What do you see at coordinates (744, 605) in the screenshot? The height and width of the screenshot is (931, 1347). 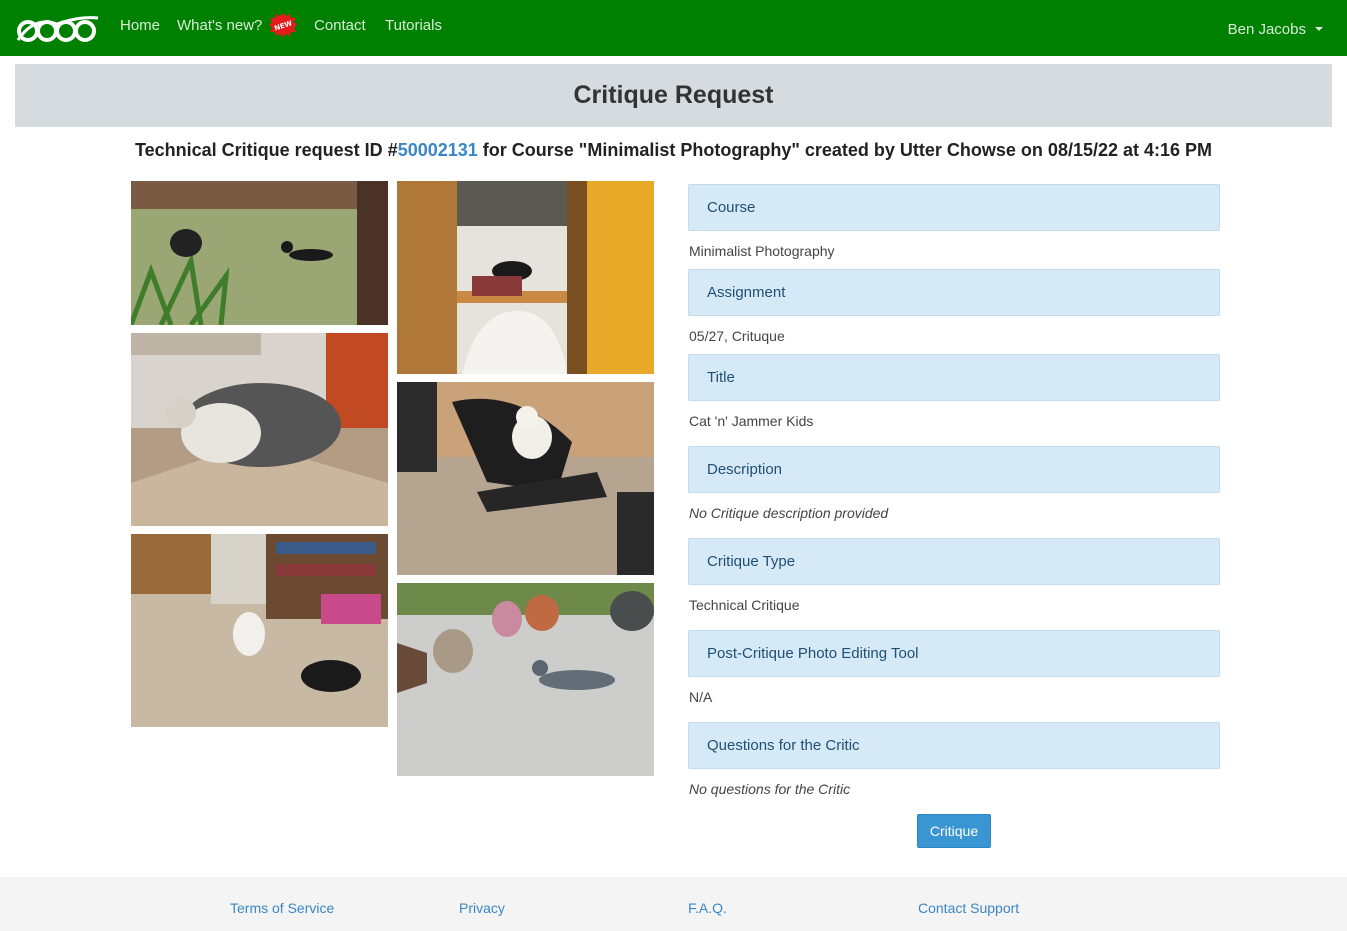 I see `critique-type-value: Technical Critique` at bounding box center [744, 605].